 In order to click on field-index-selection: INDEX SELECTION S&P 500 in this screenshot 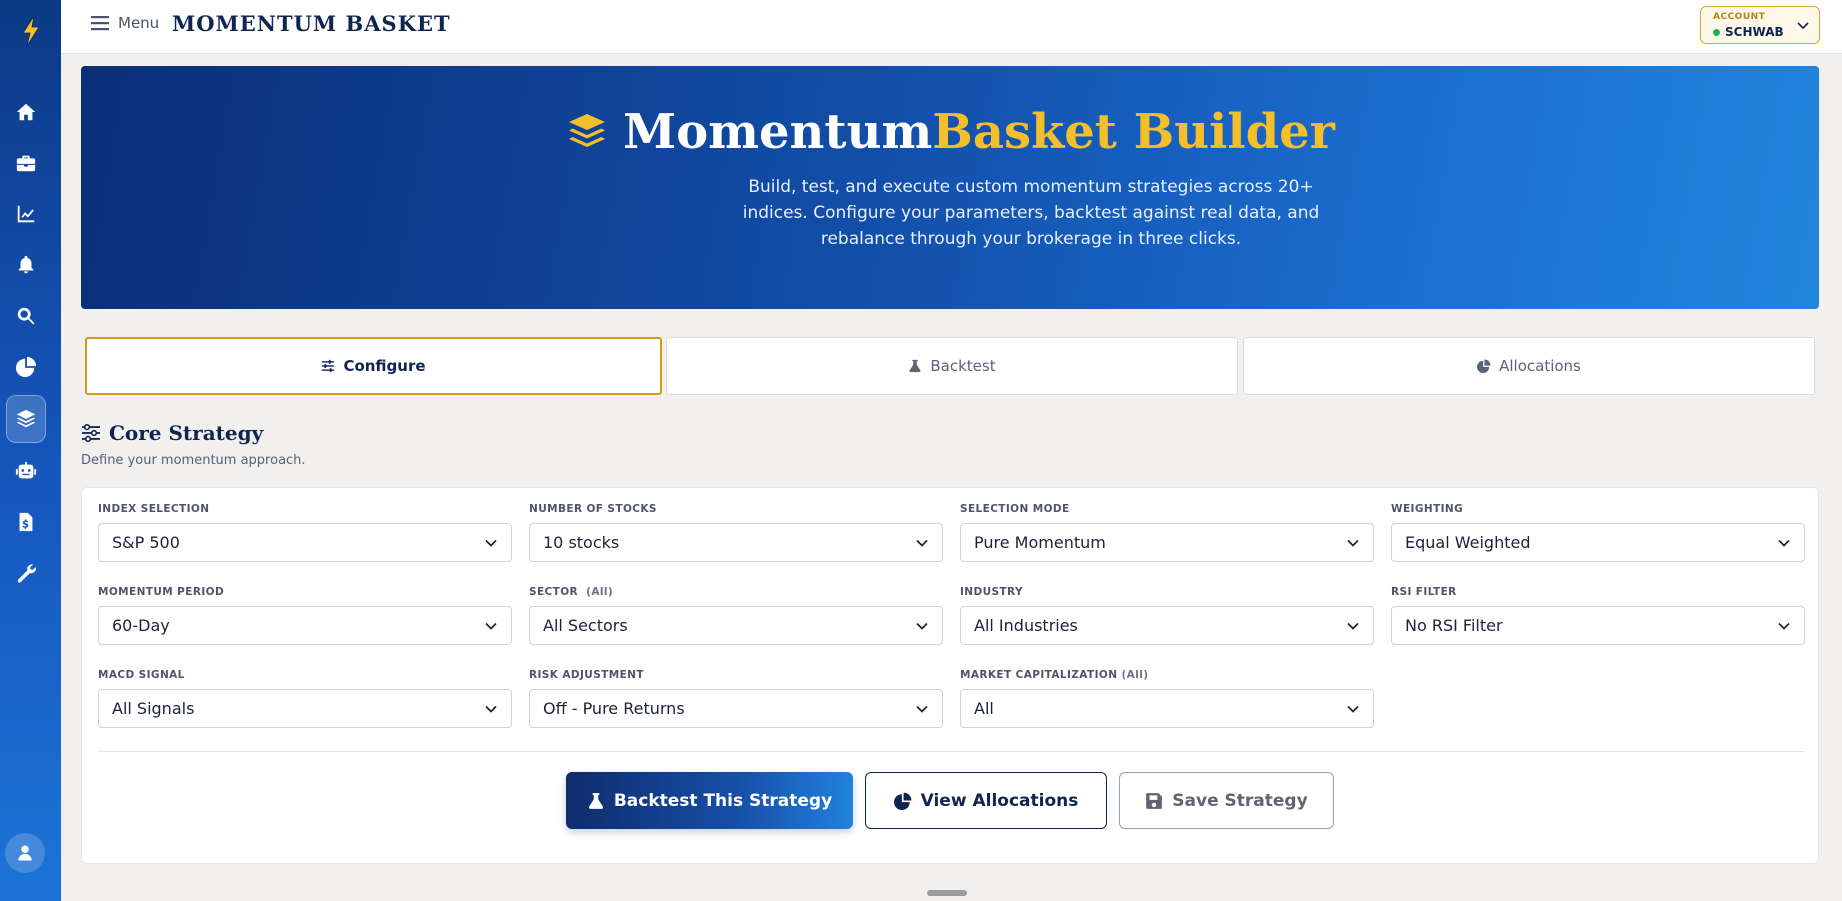, I will do `click(305, 532)`.